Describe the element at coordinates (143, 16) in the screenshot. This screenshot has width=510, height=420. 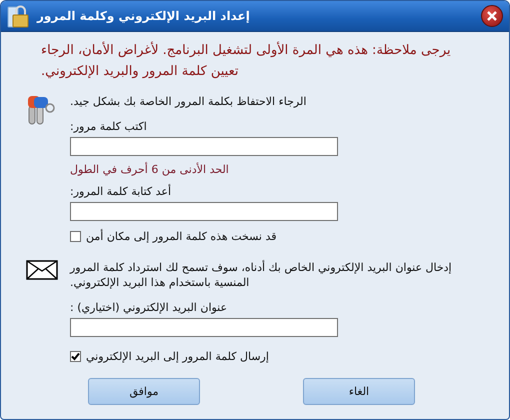
I see `window-title: إعداد البريد الإلكتروني وكلمة المرور` at that location.